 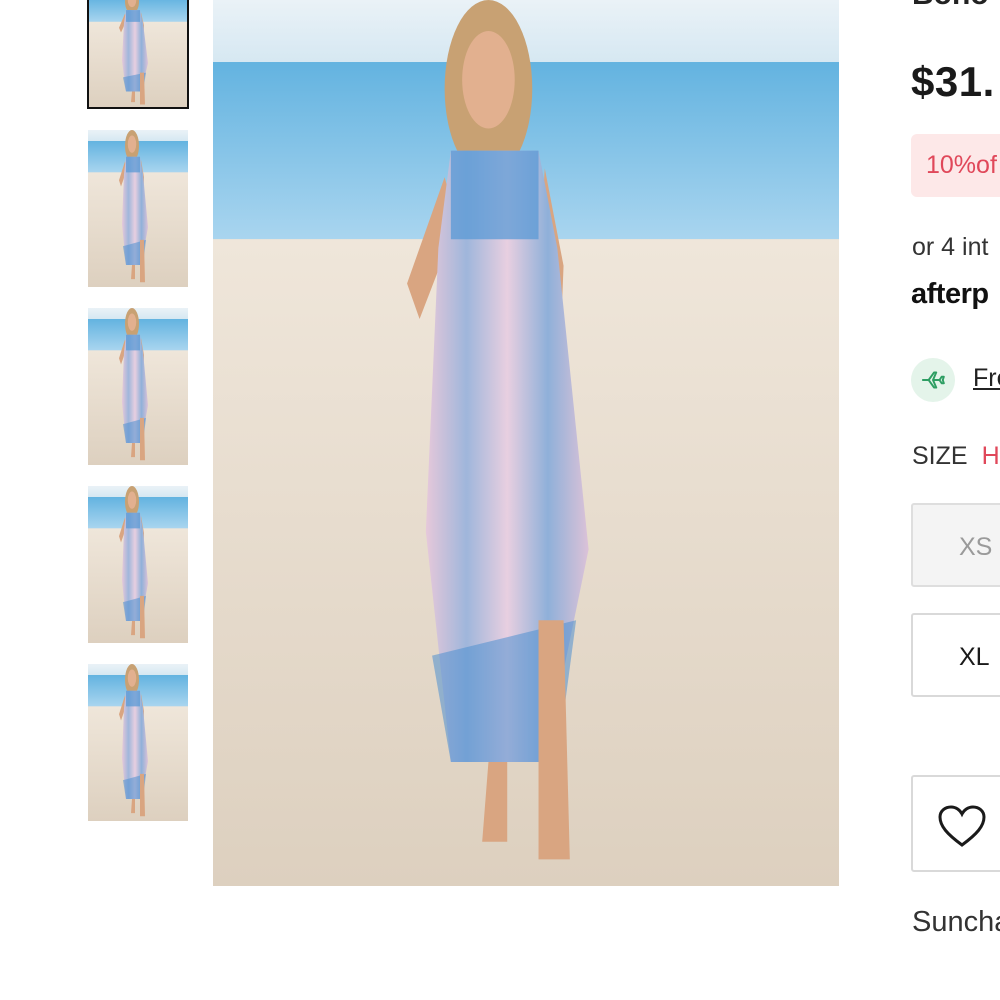 What do you see at coordinates (933, 380) in the screenshot?
I see `airplane-icon` at bounding box center [933, 380].